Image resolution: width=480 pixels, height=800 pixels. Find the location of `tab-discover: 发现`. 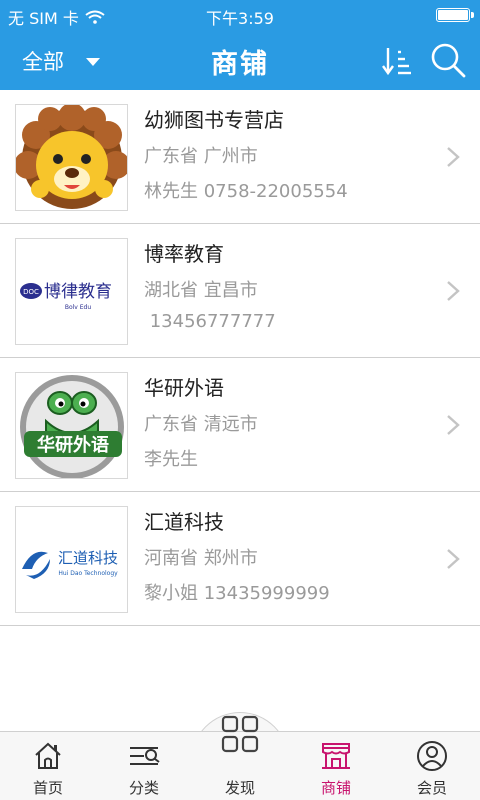

tab-discover: 发现 is located at coordinates (240, 757).